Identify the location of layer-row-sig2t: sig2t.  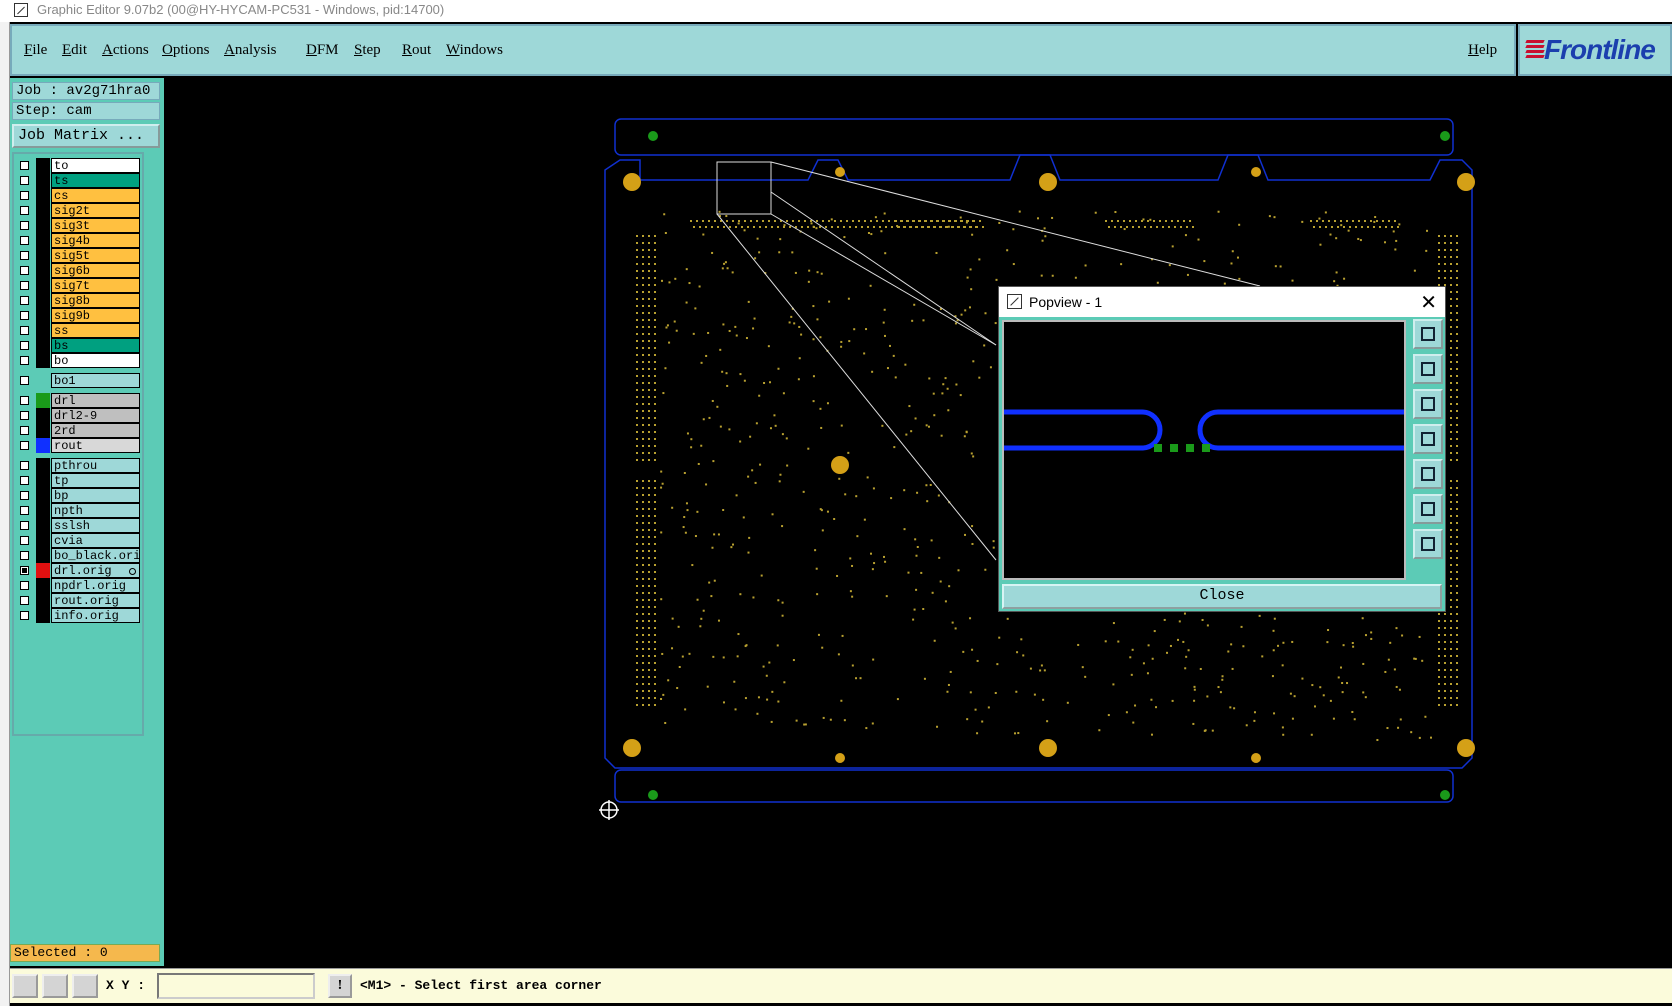
(78, 210).